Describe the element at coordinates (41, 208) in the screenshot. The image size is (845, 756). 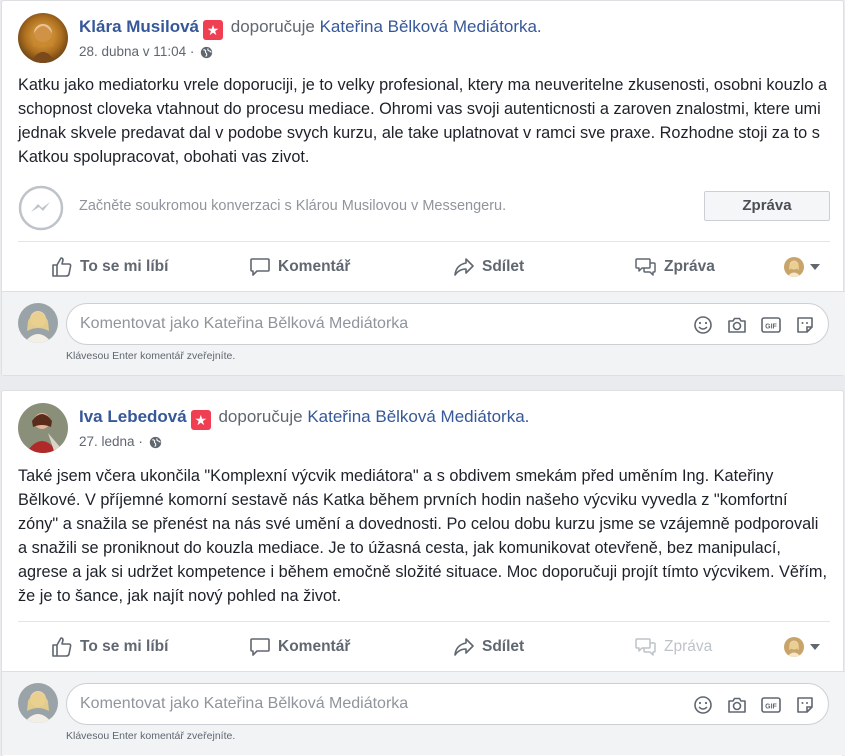
I see `messenger-icon` at that location.